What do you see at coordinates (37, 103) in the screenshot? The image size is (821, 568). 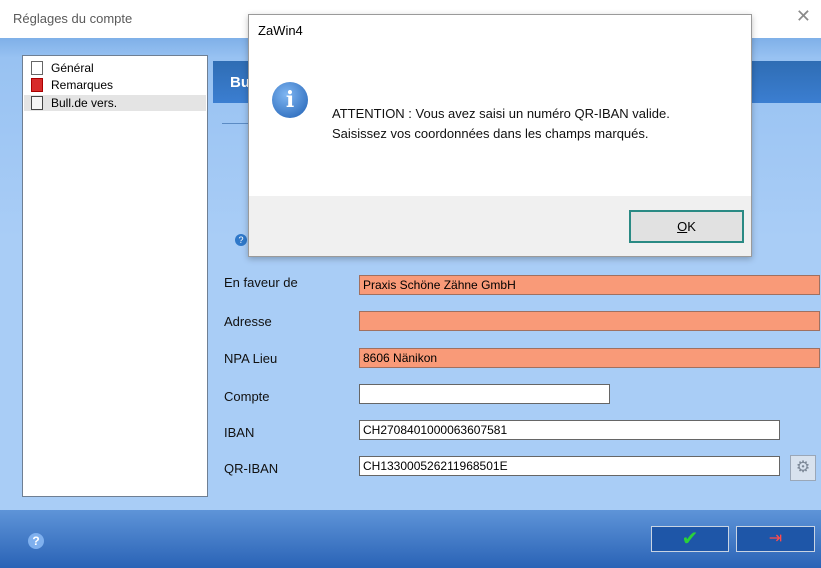 I see `payment-slip-icon` at bounding box center [37, 103].